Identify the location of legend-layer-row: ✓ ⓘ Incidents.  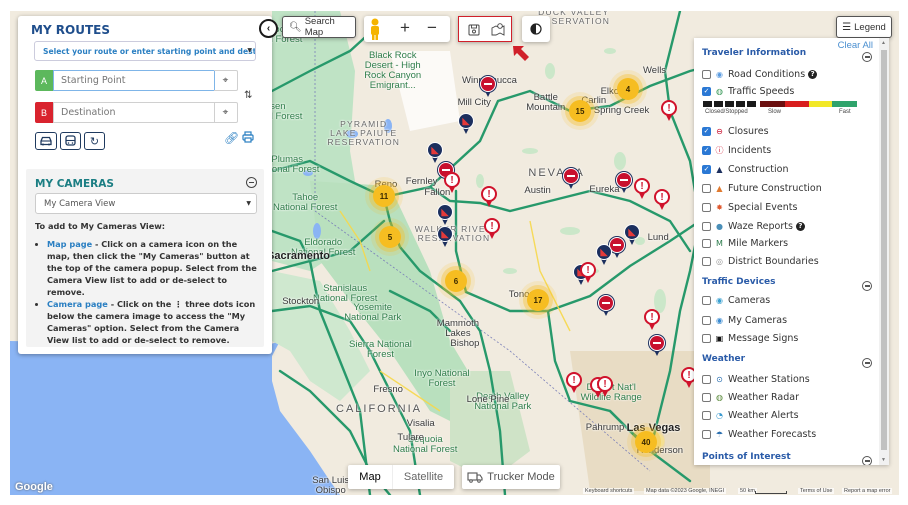
(736, 150).